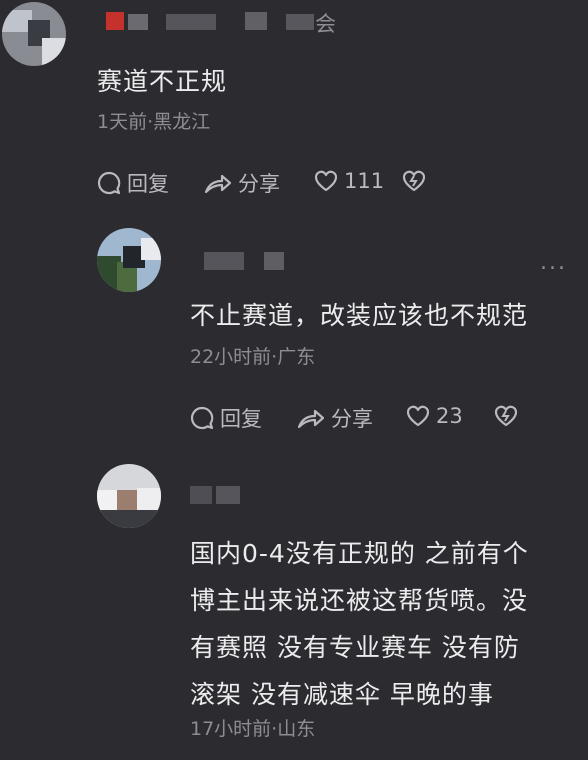 Image resolution: width=588 pixels, height=760 pixels. Describe the element at coordinates (342, 694) in the screenshot. I see `comment-3-text-line: 滚架 没有减速伞 早晚的事` at that location.